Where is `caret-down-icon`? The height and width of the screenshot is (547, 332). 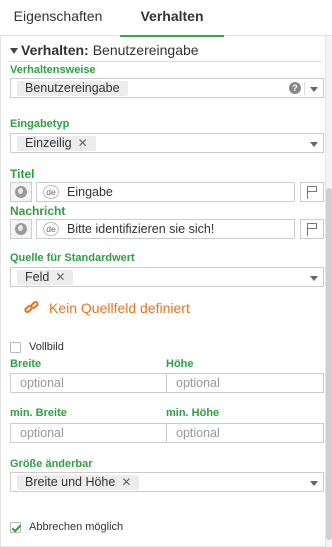 caret-down-icon is located at coordinates (14, 50).